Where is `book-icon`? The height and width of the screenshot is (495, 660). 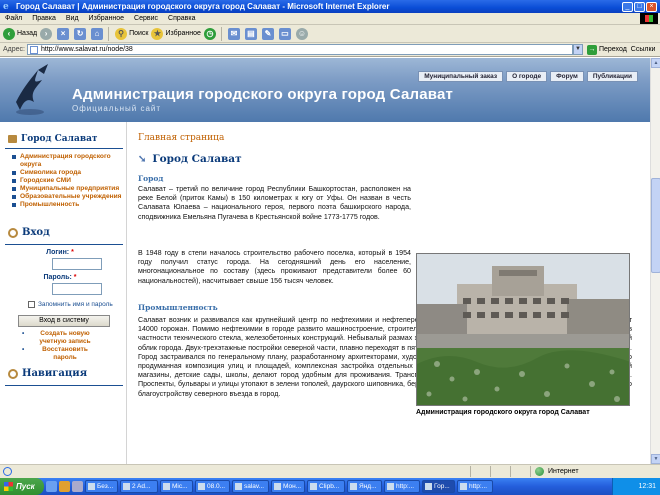 book-icon is located at coordinates (12, 139).